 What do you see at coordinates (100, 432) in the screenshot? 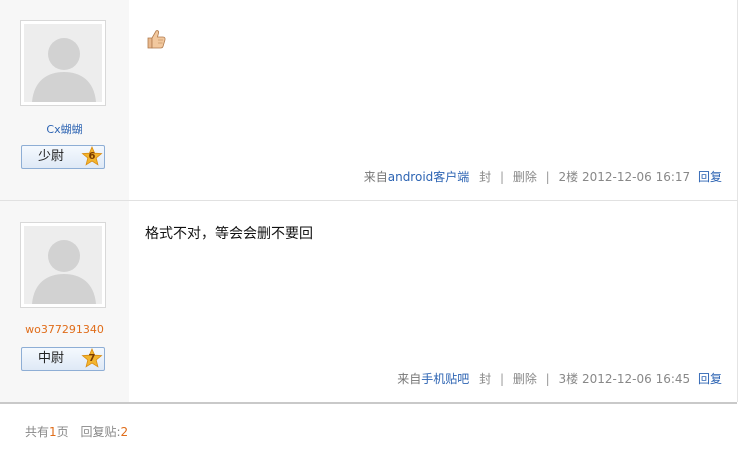
I see `replies-label: 回复贴:` at bounding box center [100, 432].